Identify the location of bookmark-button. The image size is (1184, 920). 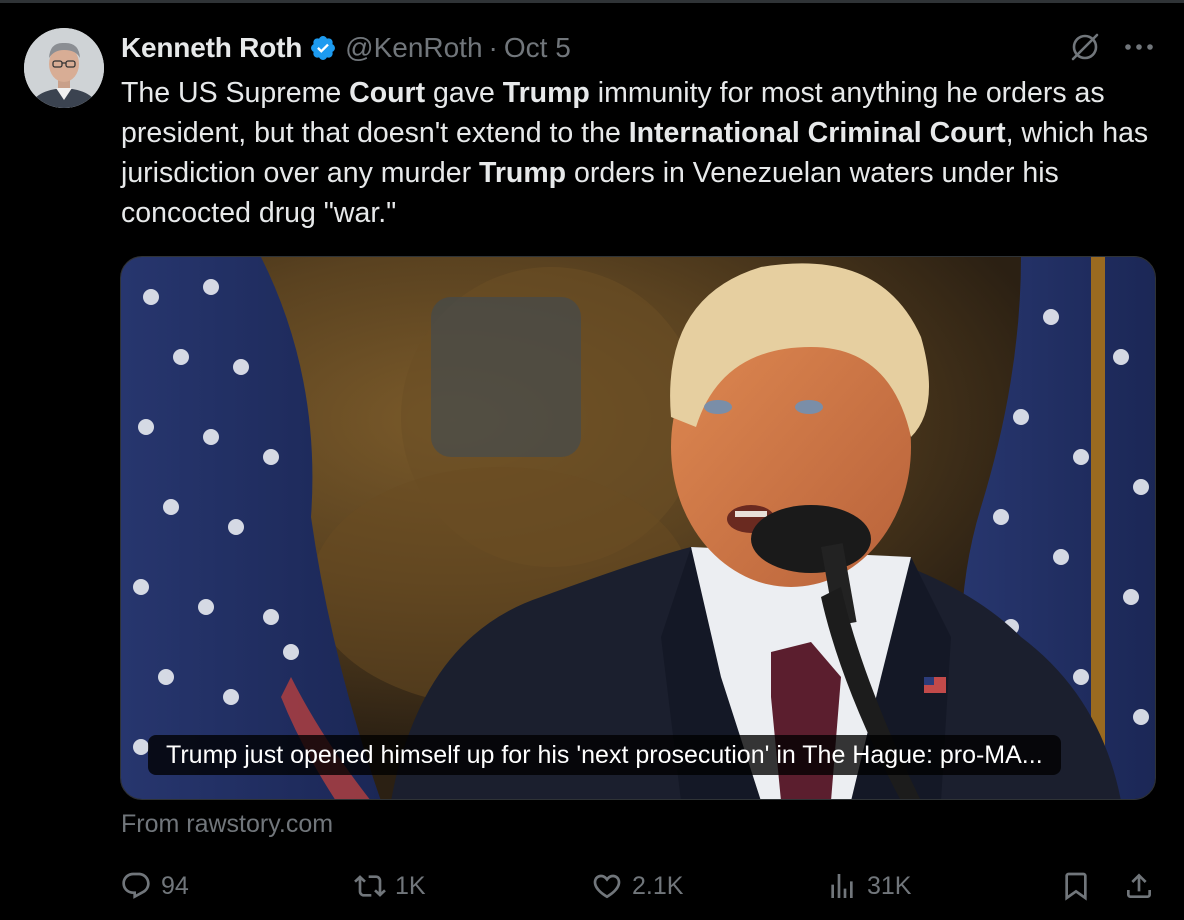
(1076, 886).